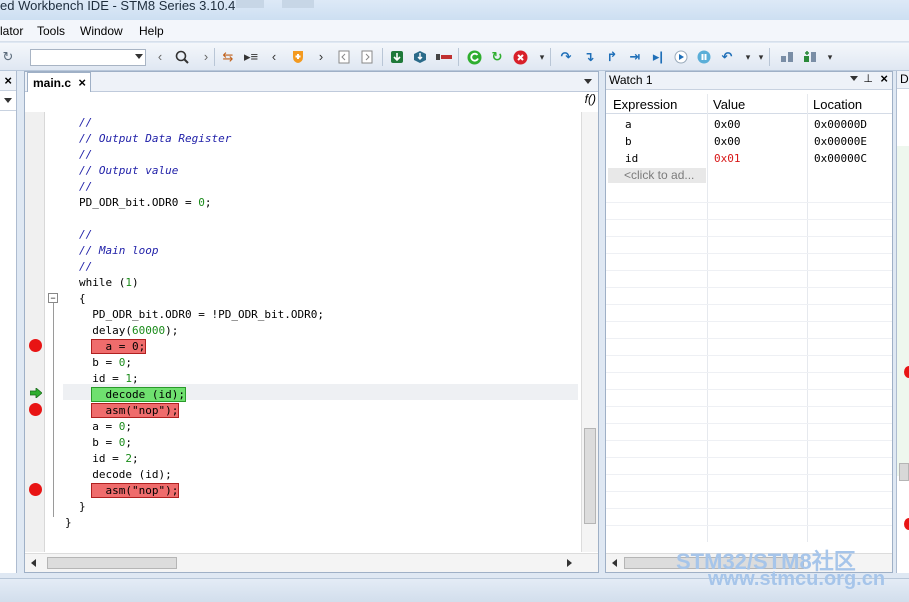  I want to click on page-left-icon, so click(344, 57).